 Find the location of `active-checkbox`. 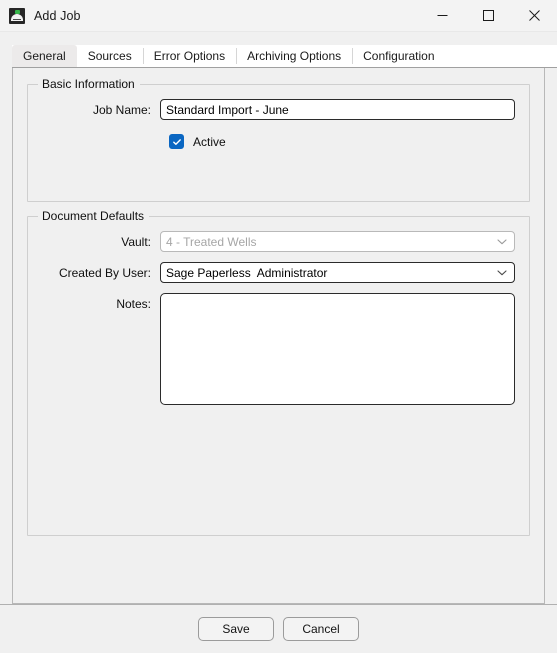

active-checkbox is located at coordinates (176, 141).